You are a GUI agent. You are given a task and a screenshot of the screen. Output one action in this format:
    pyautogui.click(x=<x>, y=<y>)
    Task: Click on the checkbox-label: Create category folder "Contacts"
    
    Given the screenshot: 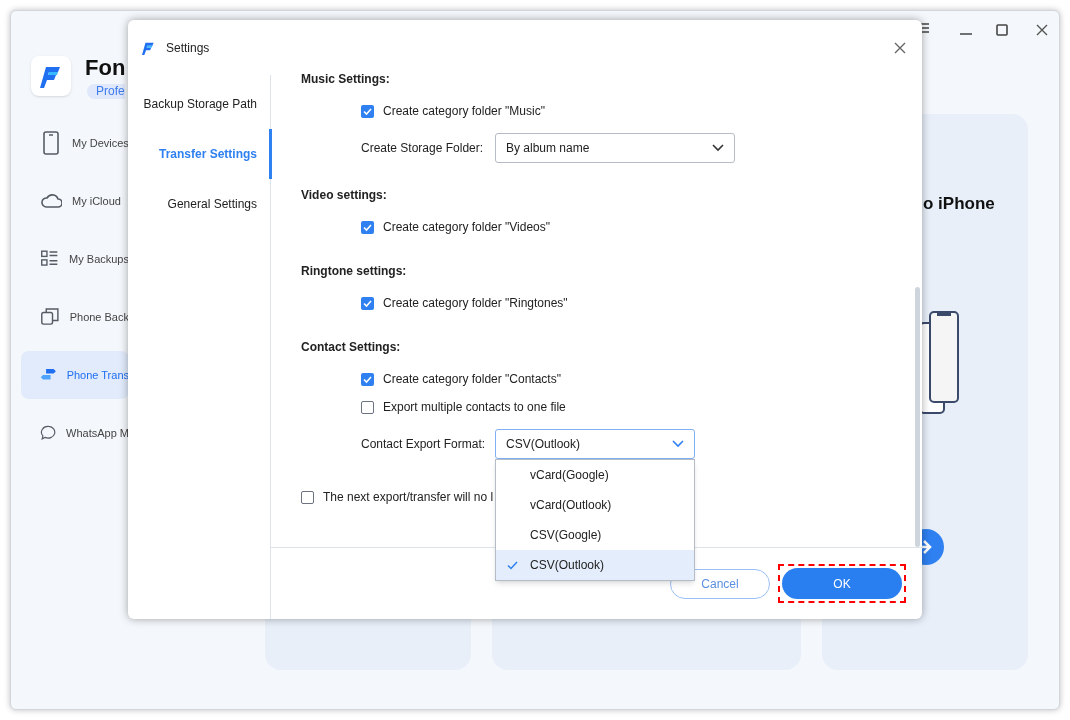 What is the action you would take?
    pyautogui.click(x=472, y=379)
    